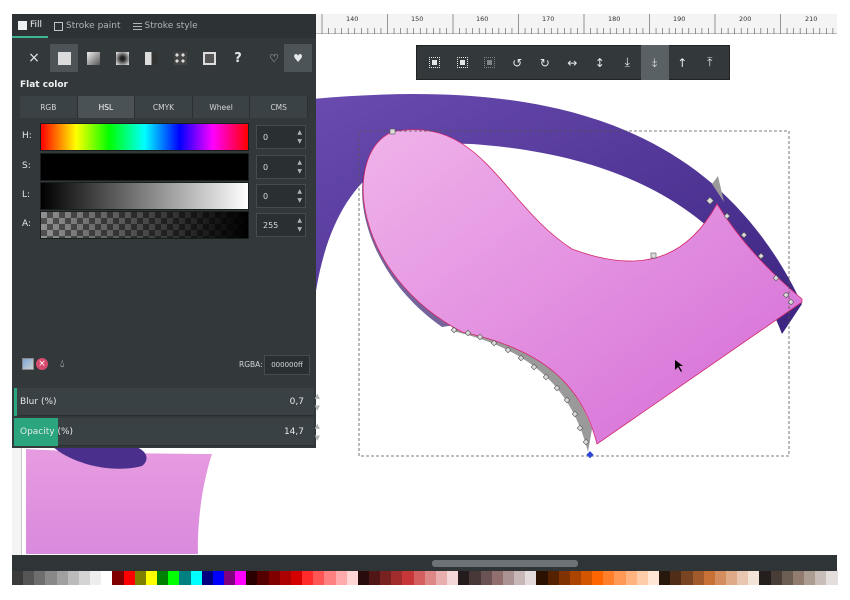 This screenshot has height=600, width=850. I want to click on lower-to-bottom-button: ⤓, so click(628, 62).